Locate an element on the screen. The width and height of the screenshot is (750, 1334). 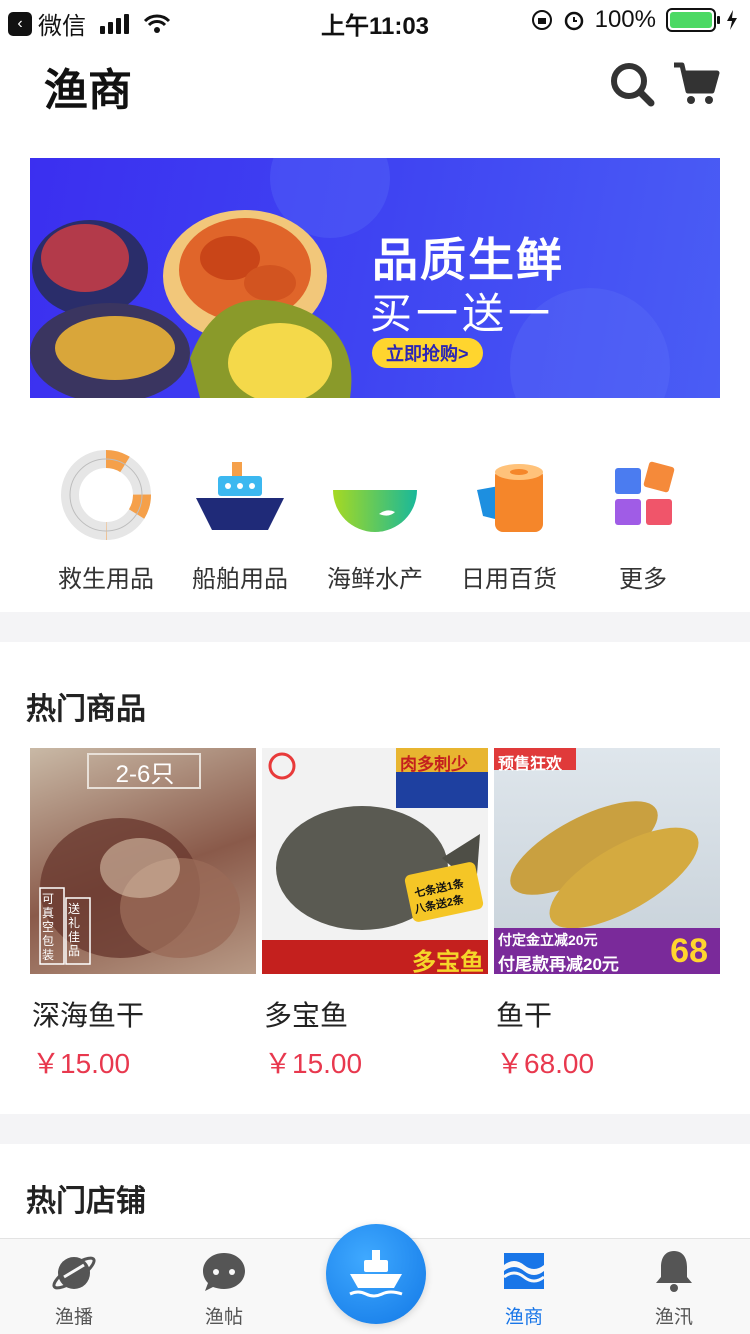
banner-subtitle: 买一送一 is located at coordinates (462, 313).